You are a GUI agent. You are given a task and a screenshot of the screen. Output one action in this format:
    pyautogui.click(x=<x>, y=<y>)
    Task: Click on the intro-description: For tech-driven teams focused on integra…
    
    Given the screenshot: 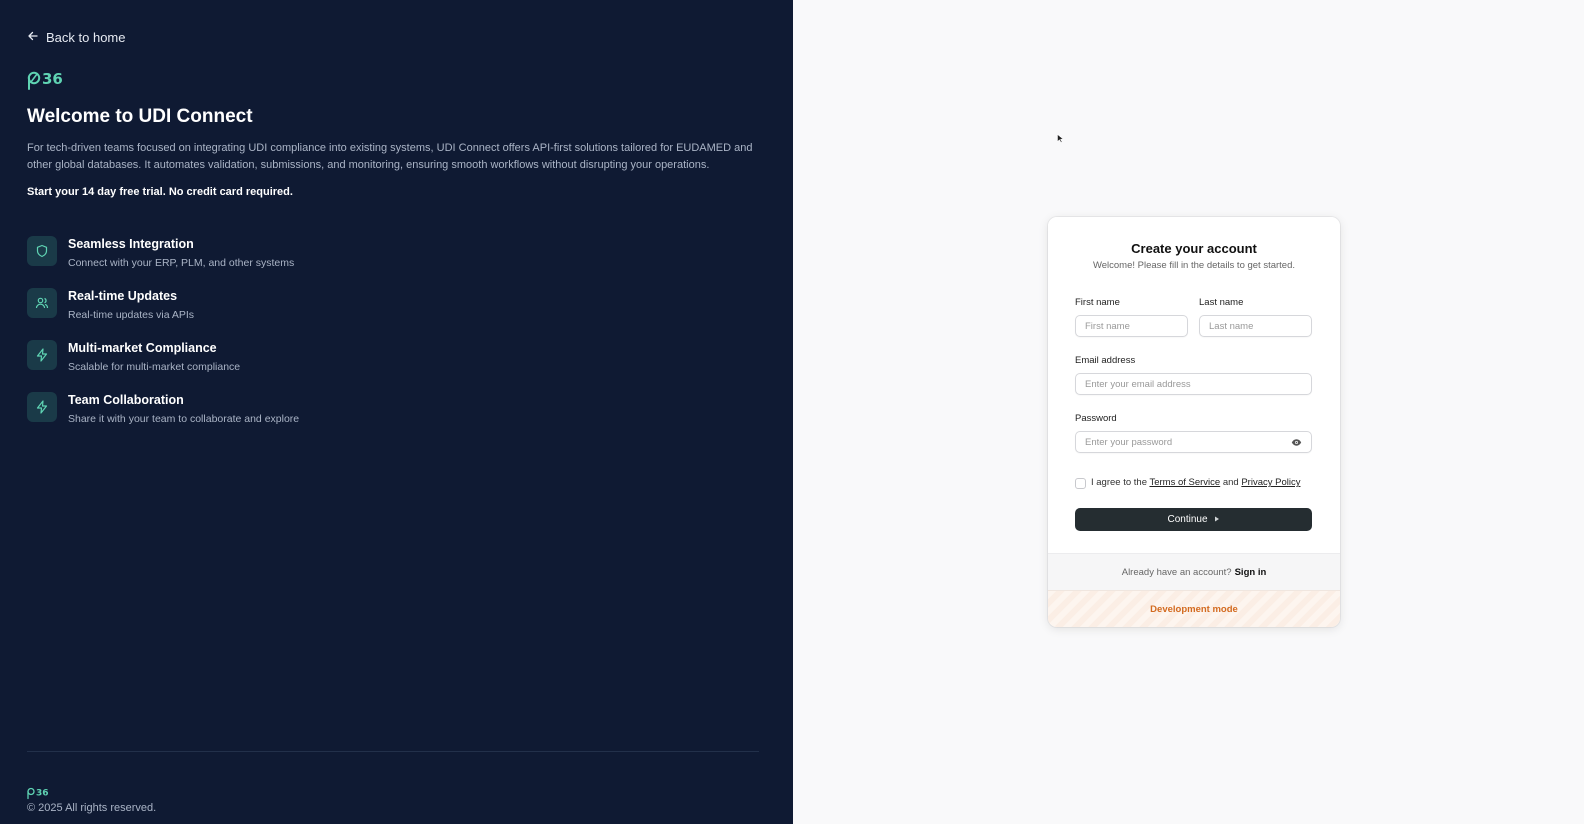 What is the action you would take?
    pyautogui.click(x=390, y=156)
    